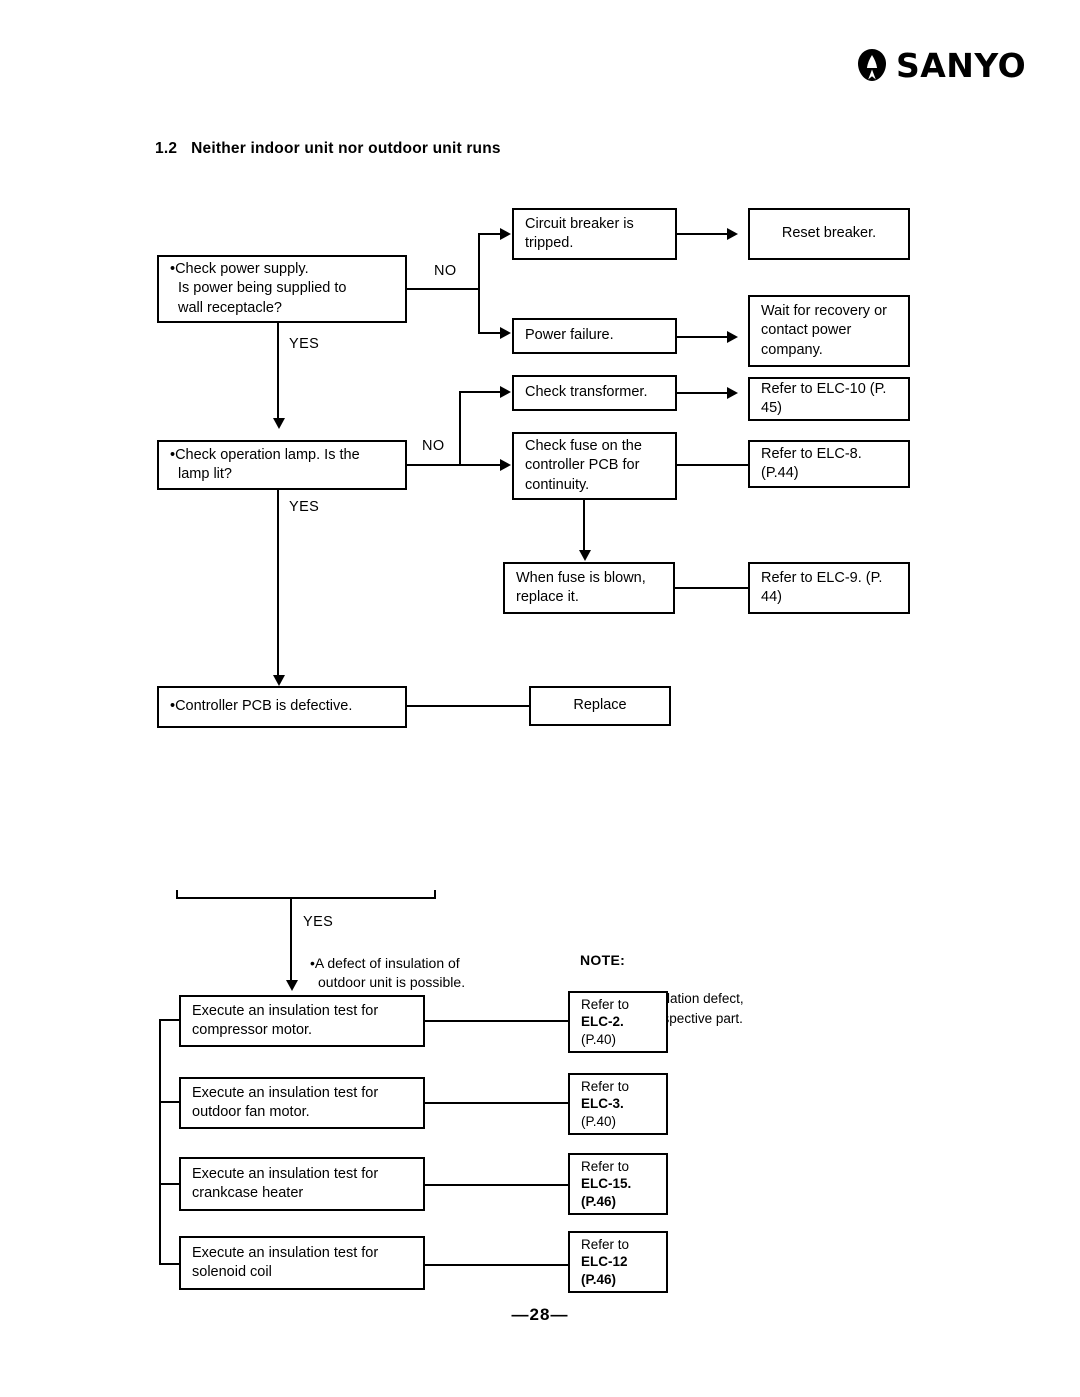 The image size is (1080, 1397). I want to click on label-q1-yes: YES, so click(304, 344).